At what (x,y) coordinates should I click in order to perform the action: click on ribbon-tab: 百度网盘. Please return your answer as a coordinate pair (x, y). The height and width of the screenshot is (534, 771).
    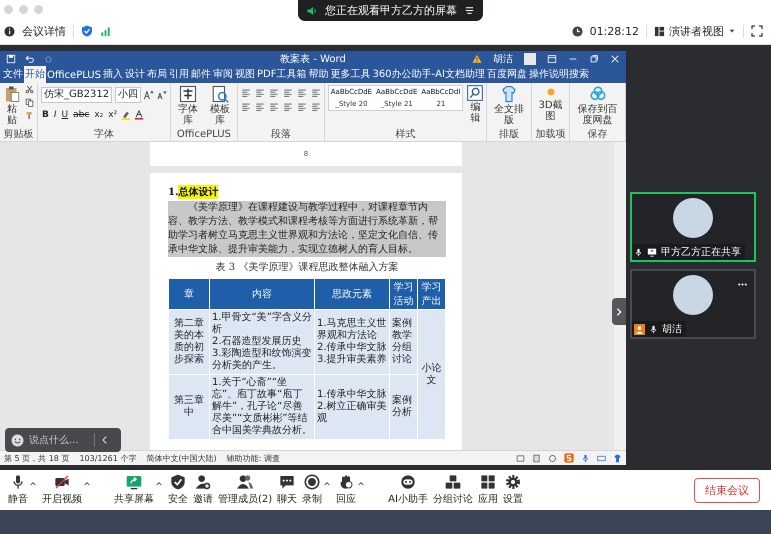
    Looking at the image, I should click on (507, 74).